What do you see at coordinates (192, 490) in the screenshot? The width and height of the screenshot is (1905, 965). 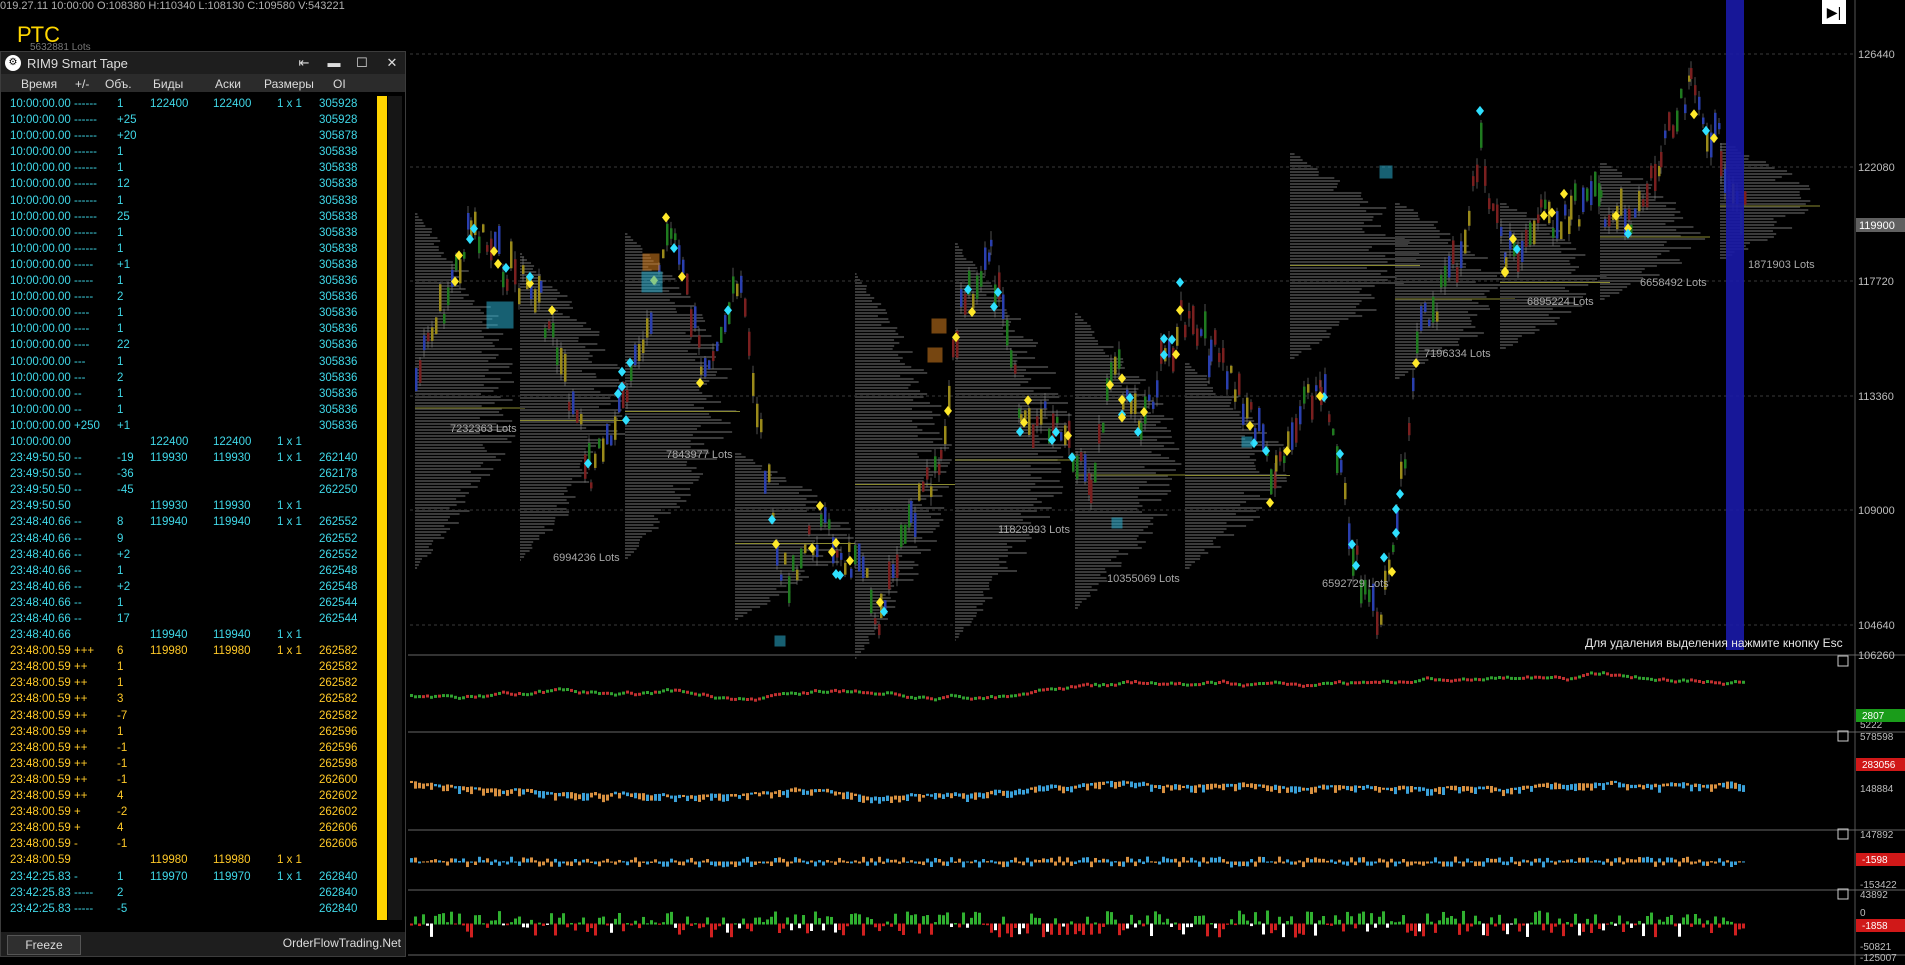 I see `tape-row: 23:49:50.50 -- -45 262250` at bounding box center [192, 490].